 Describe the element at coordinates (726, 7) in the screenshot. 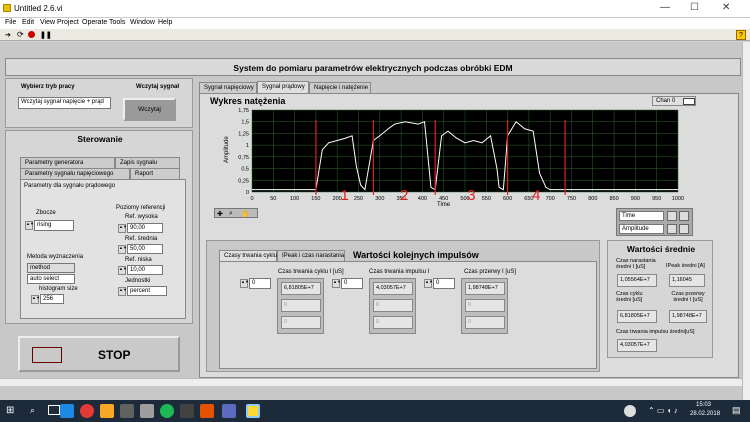

I see `close-button: ✕` at that location.